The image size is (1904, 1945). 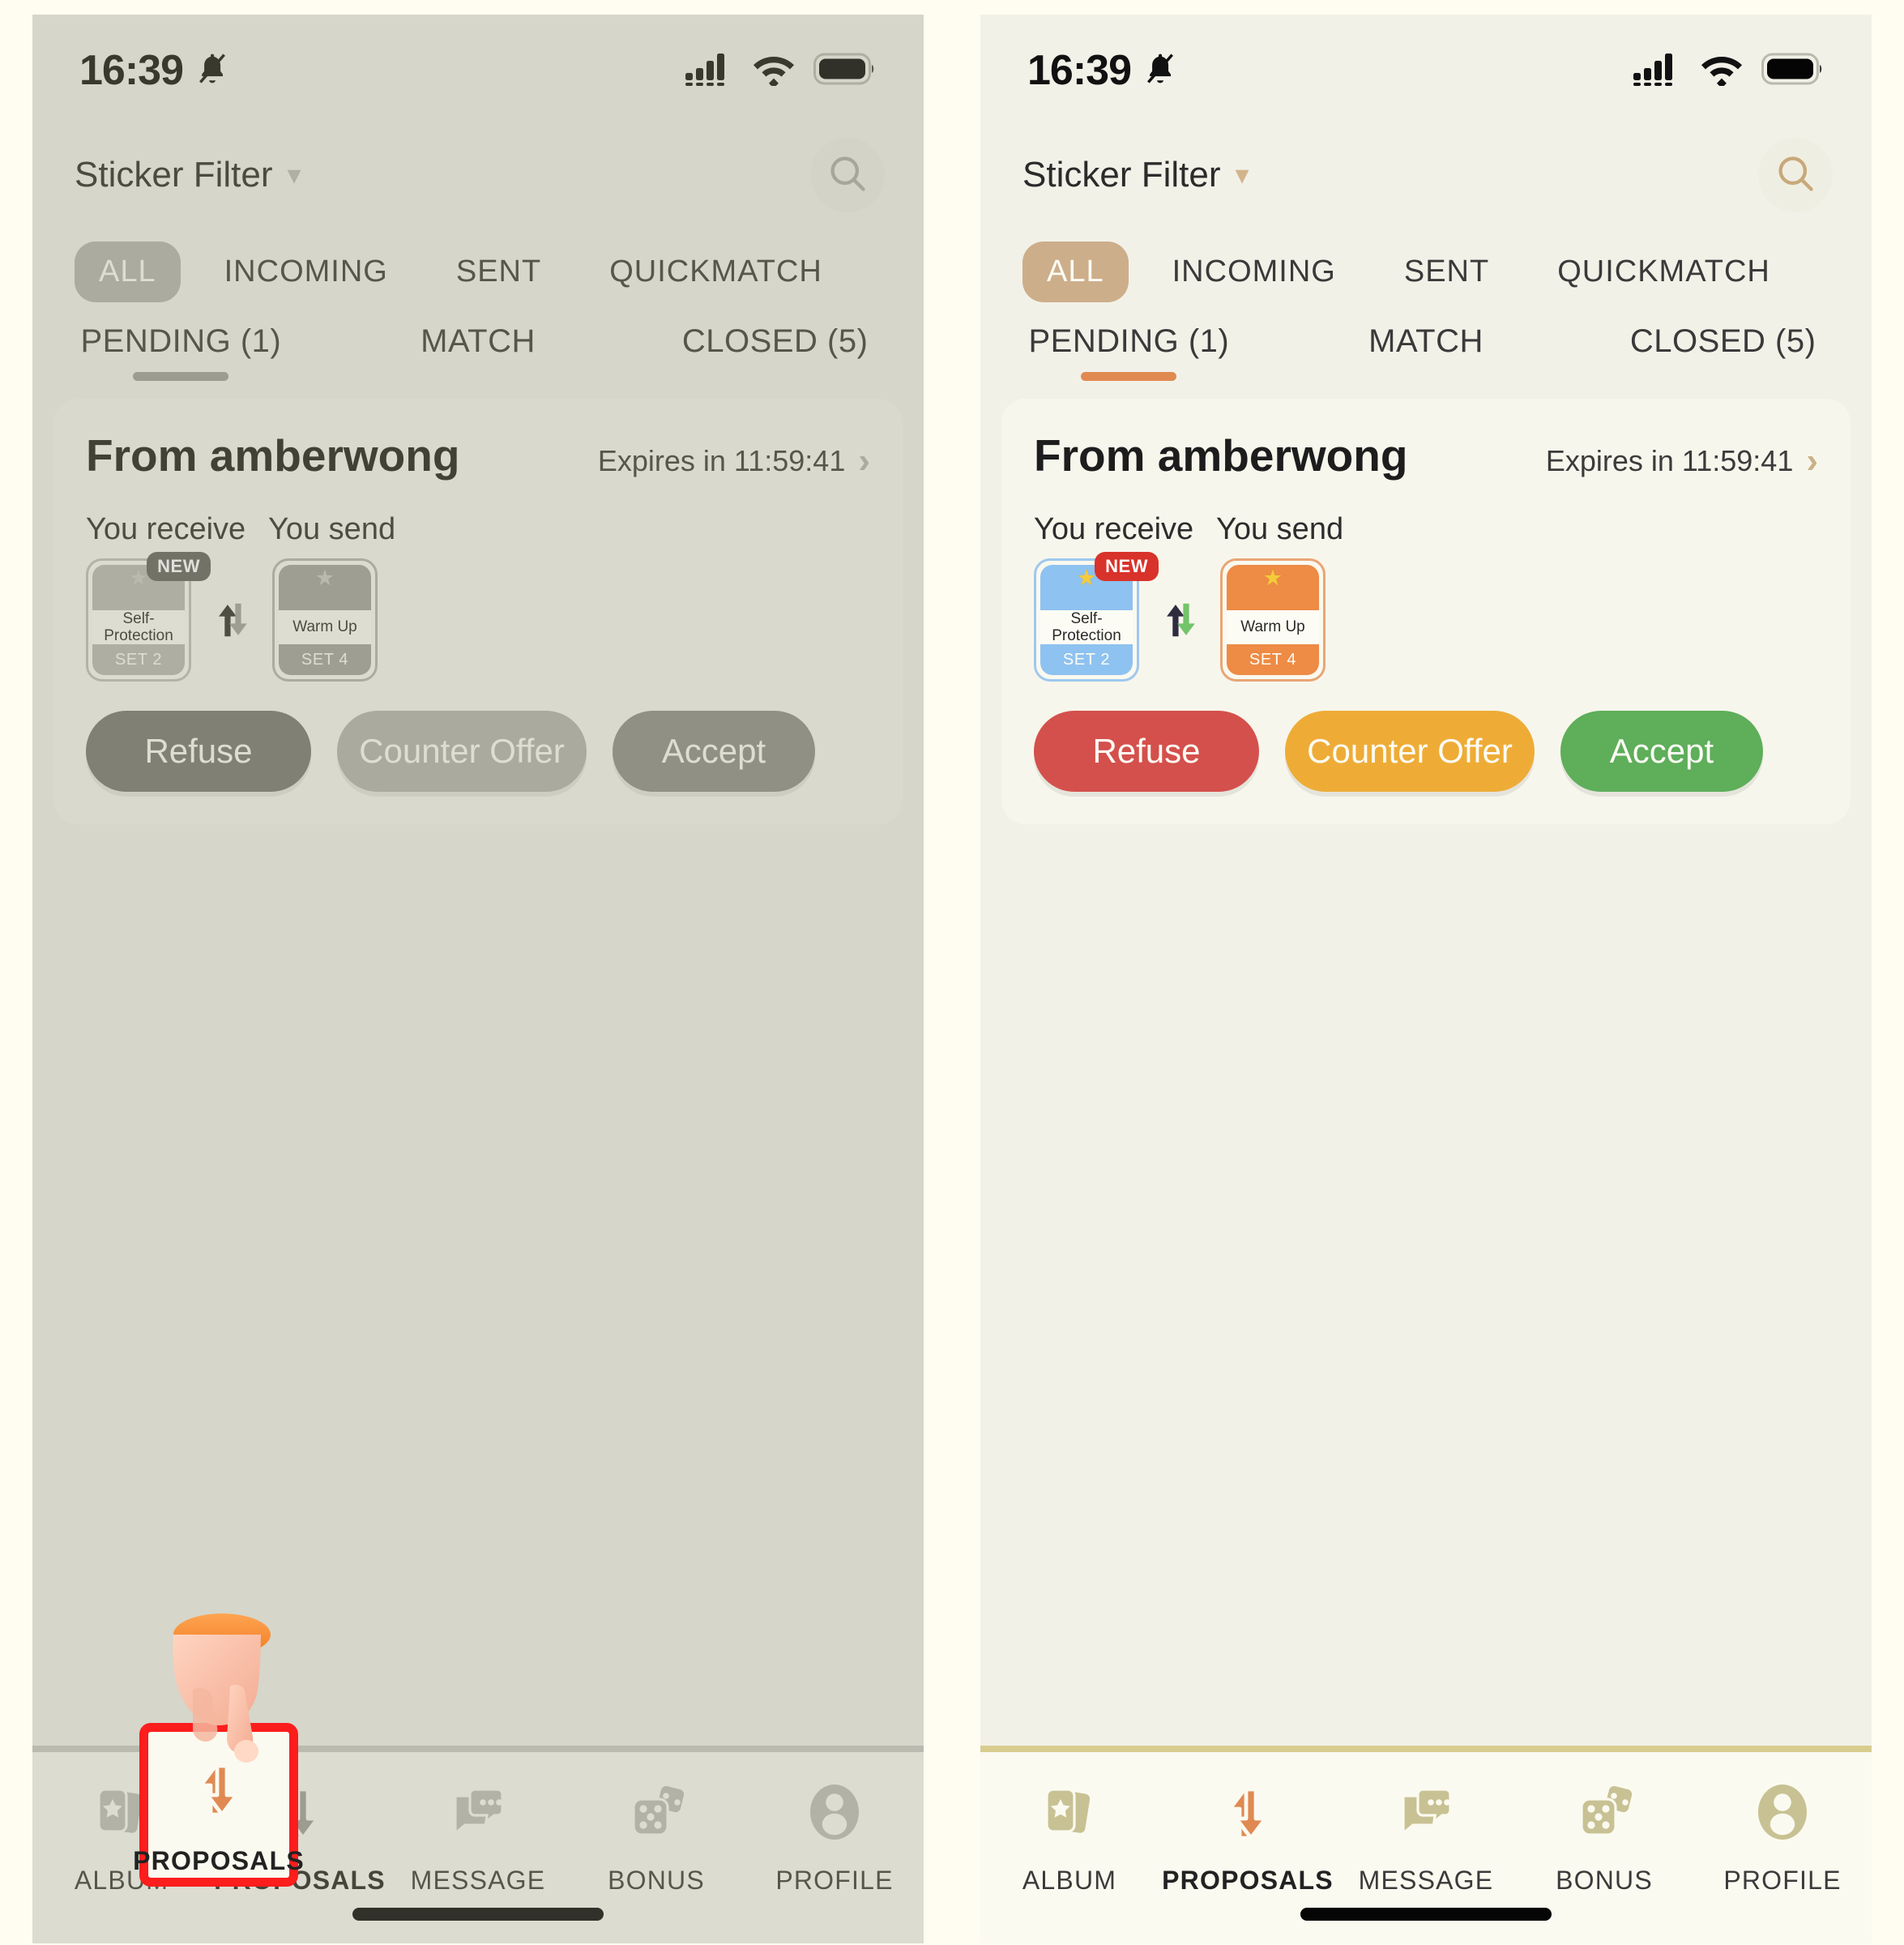 What do you see at coordinates (1604, 1881) in the screenshot?
I see `nav-label-bonus: BONUS` at bounding box center [1604, 1881].